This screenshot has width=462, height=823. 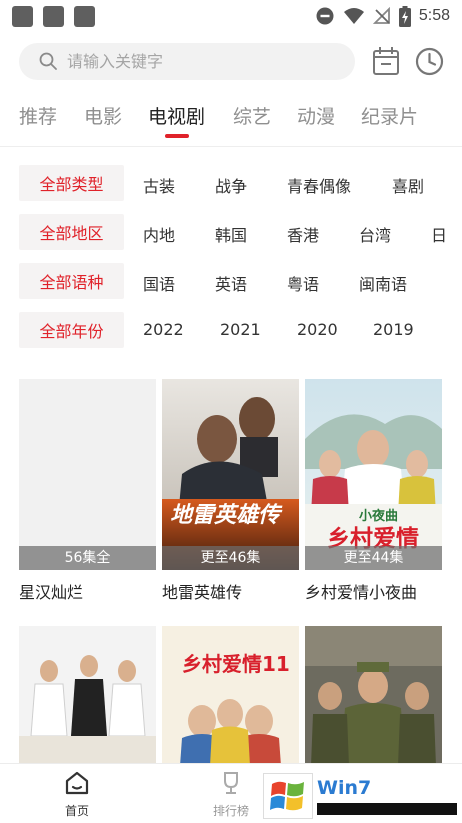 What do you see at coordinates (51, 591) in the screenshot?
I see `show-title: 星汉灿烂` at bounding box center [51, 591].